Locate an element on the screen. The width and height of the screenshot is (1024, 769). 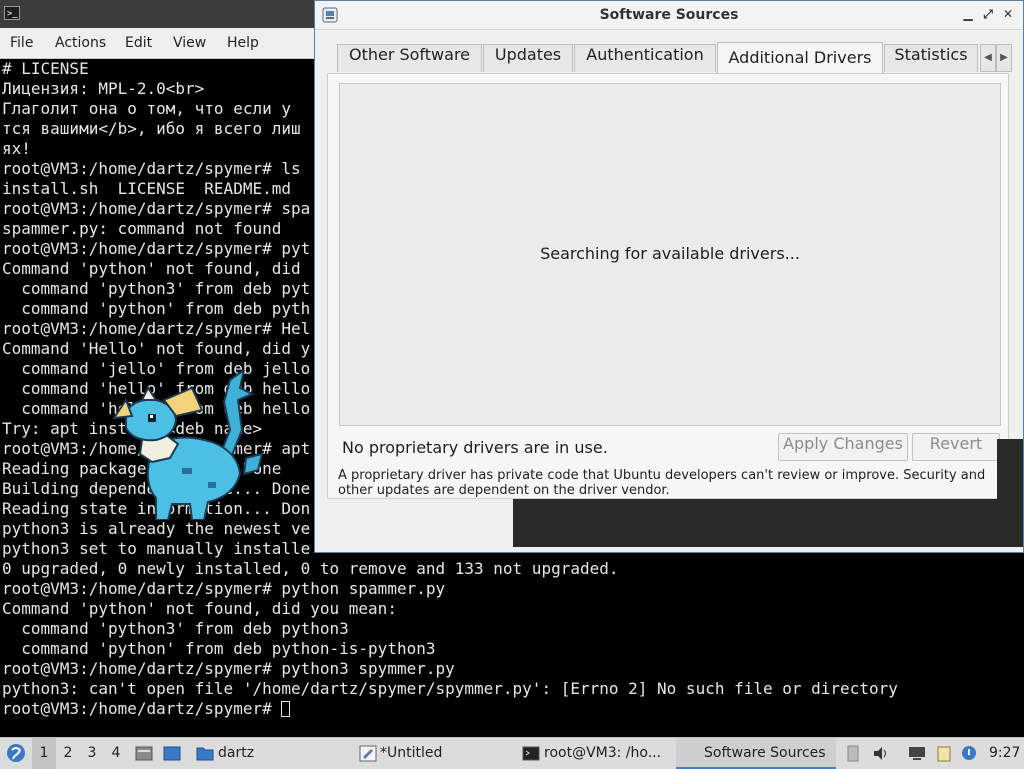
dialog-titlebar: Software Sources ▁ ⤢ ✕ is located at coordinates (669, 15).